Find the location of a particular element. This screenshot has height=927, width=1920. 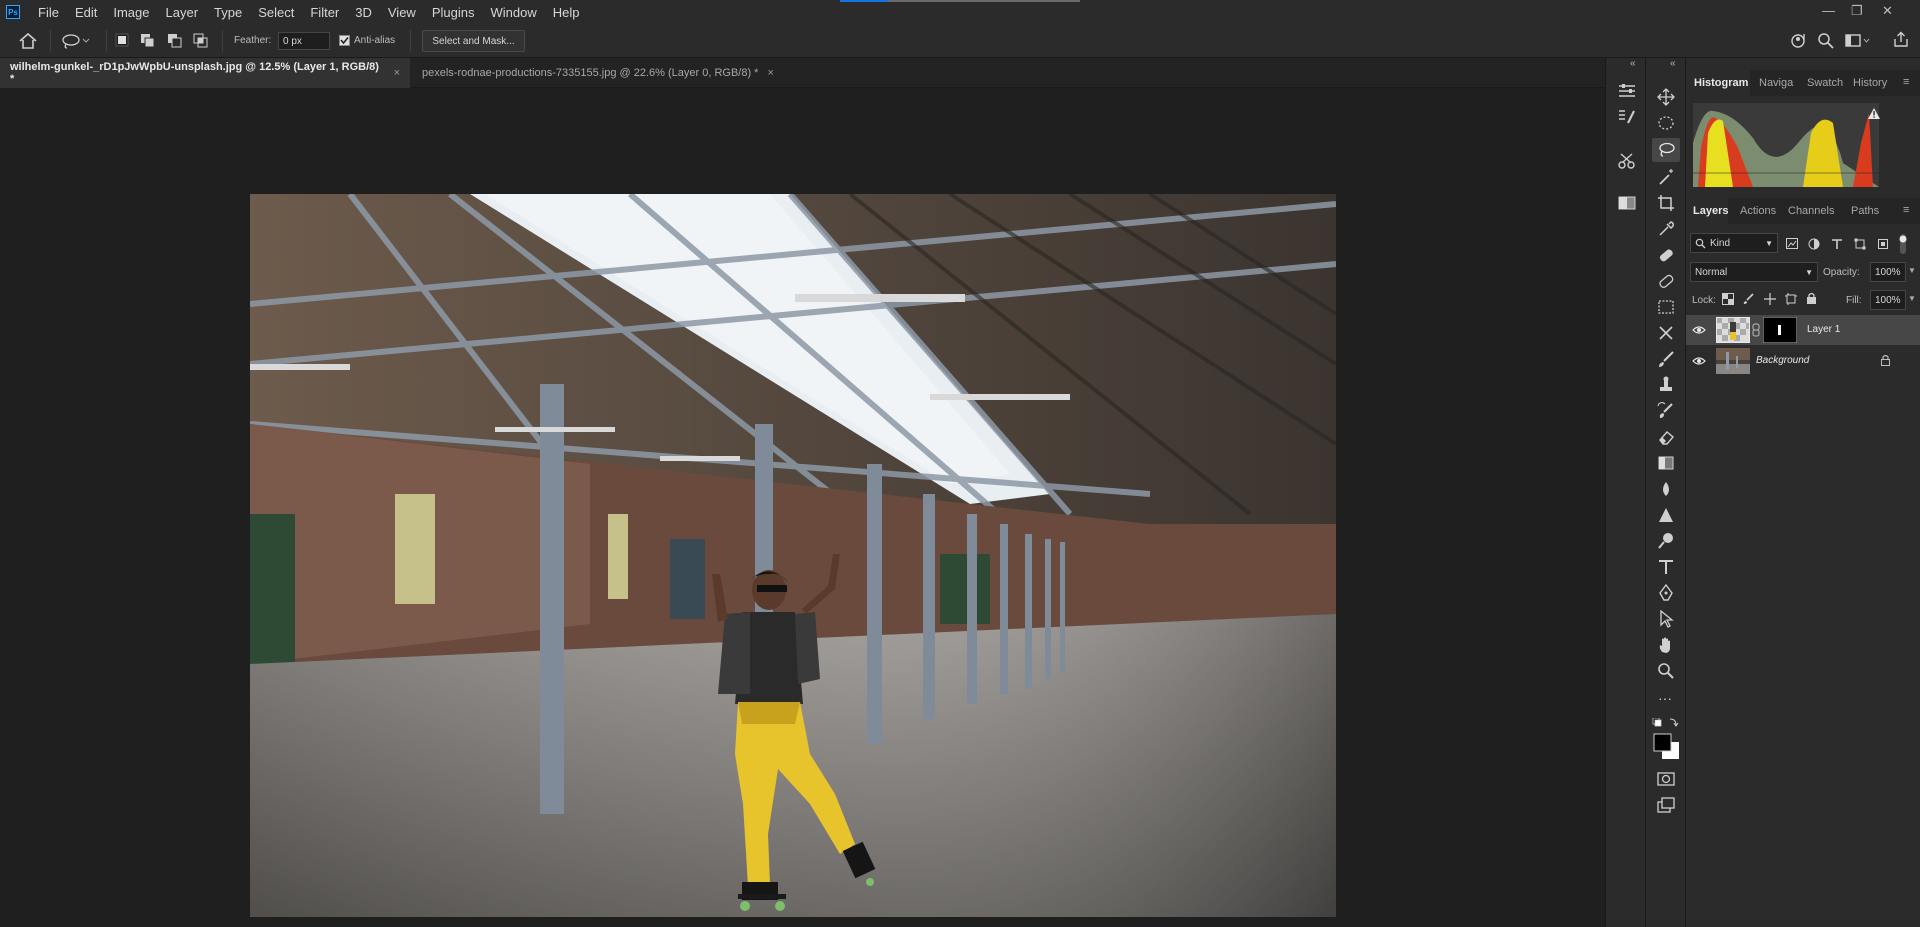

tab-swatches: Swatch is located at coordinates (1825, 83).